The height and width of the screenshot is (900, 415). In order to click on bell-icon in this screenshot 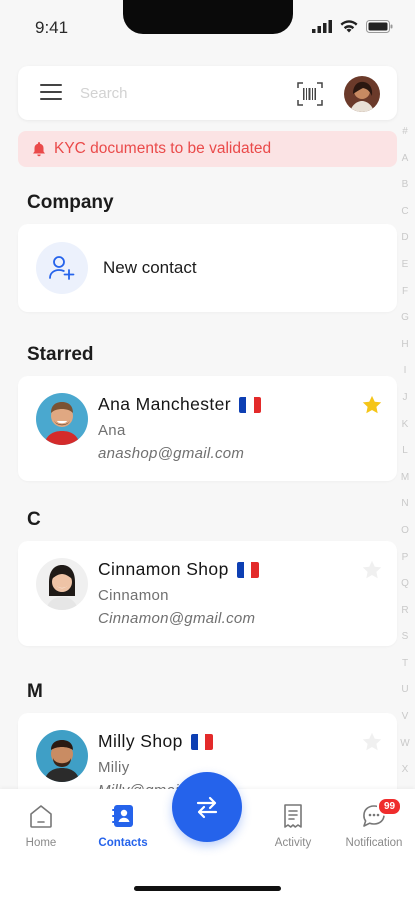, I will do `click(39, 149)`.